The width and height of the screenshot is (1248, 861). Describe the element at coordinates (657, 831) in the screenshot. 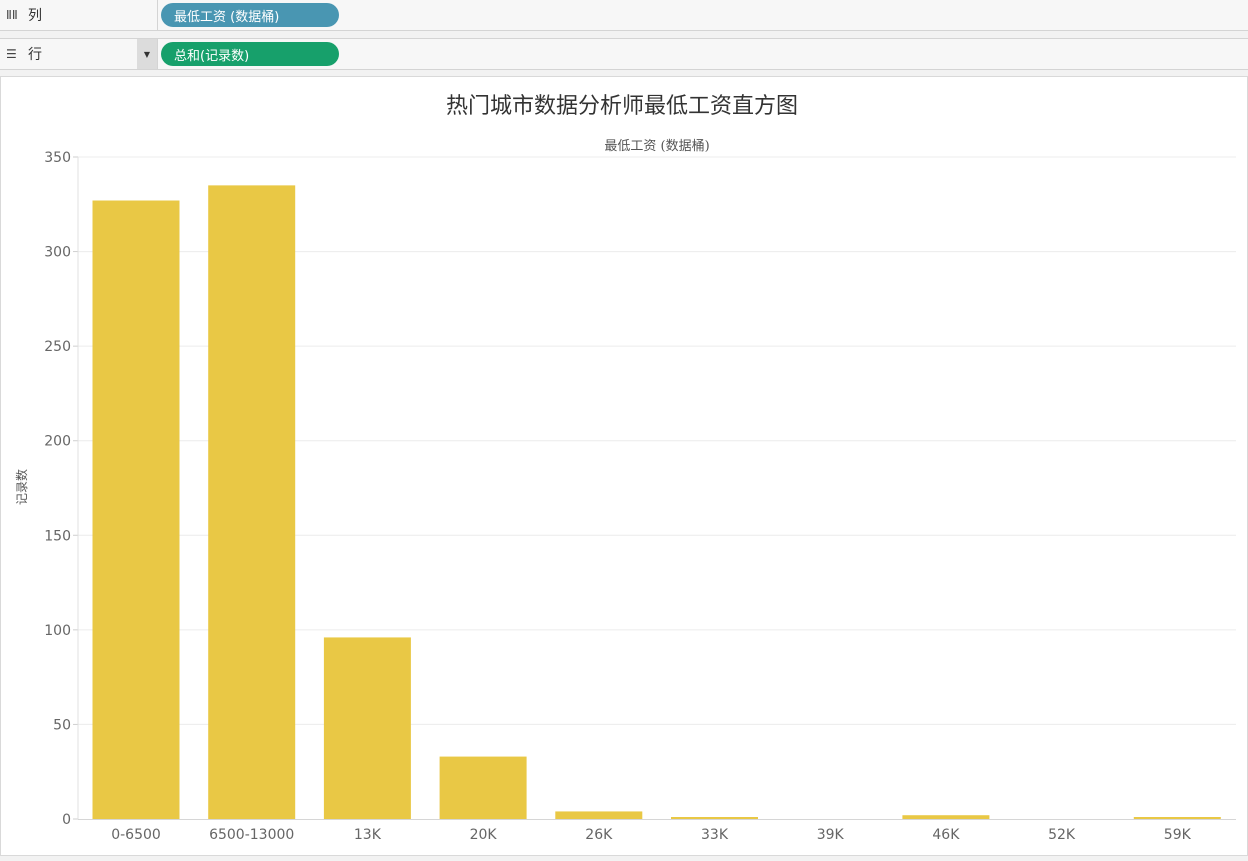

I see `x-axis: 0-6500 6500-13000 13K 20K 26K 33K 39K 46K 52K 59K` at that location.